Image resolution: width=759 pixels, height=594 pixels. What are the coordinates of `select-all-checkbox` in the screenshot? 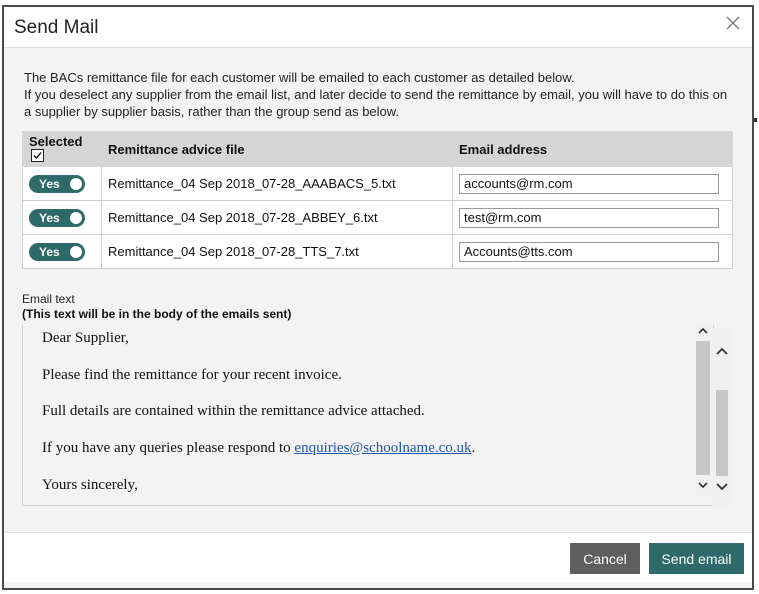 It's located at (37, 155).